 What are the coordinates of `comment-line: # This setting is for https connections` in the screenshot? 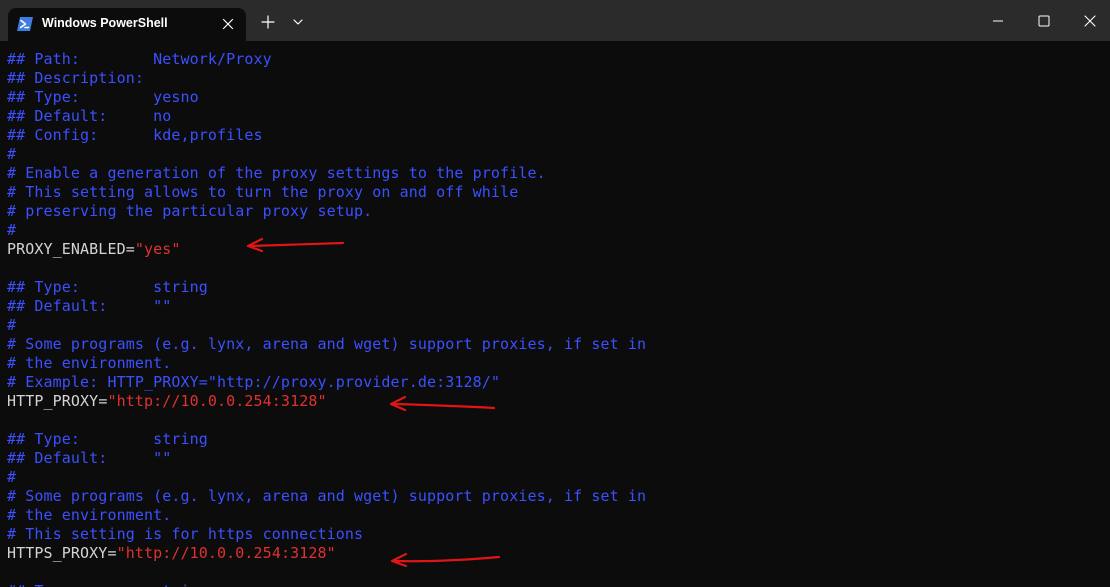 It's located at (185, 534).